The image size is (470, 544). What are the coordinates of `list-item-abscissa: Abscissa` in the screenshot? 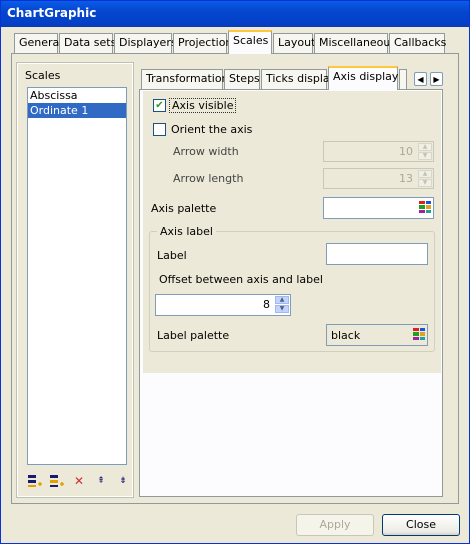 It's located at (77, 95).